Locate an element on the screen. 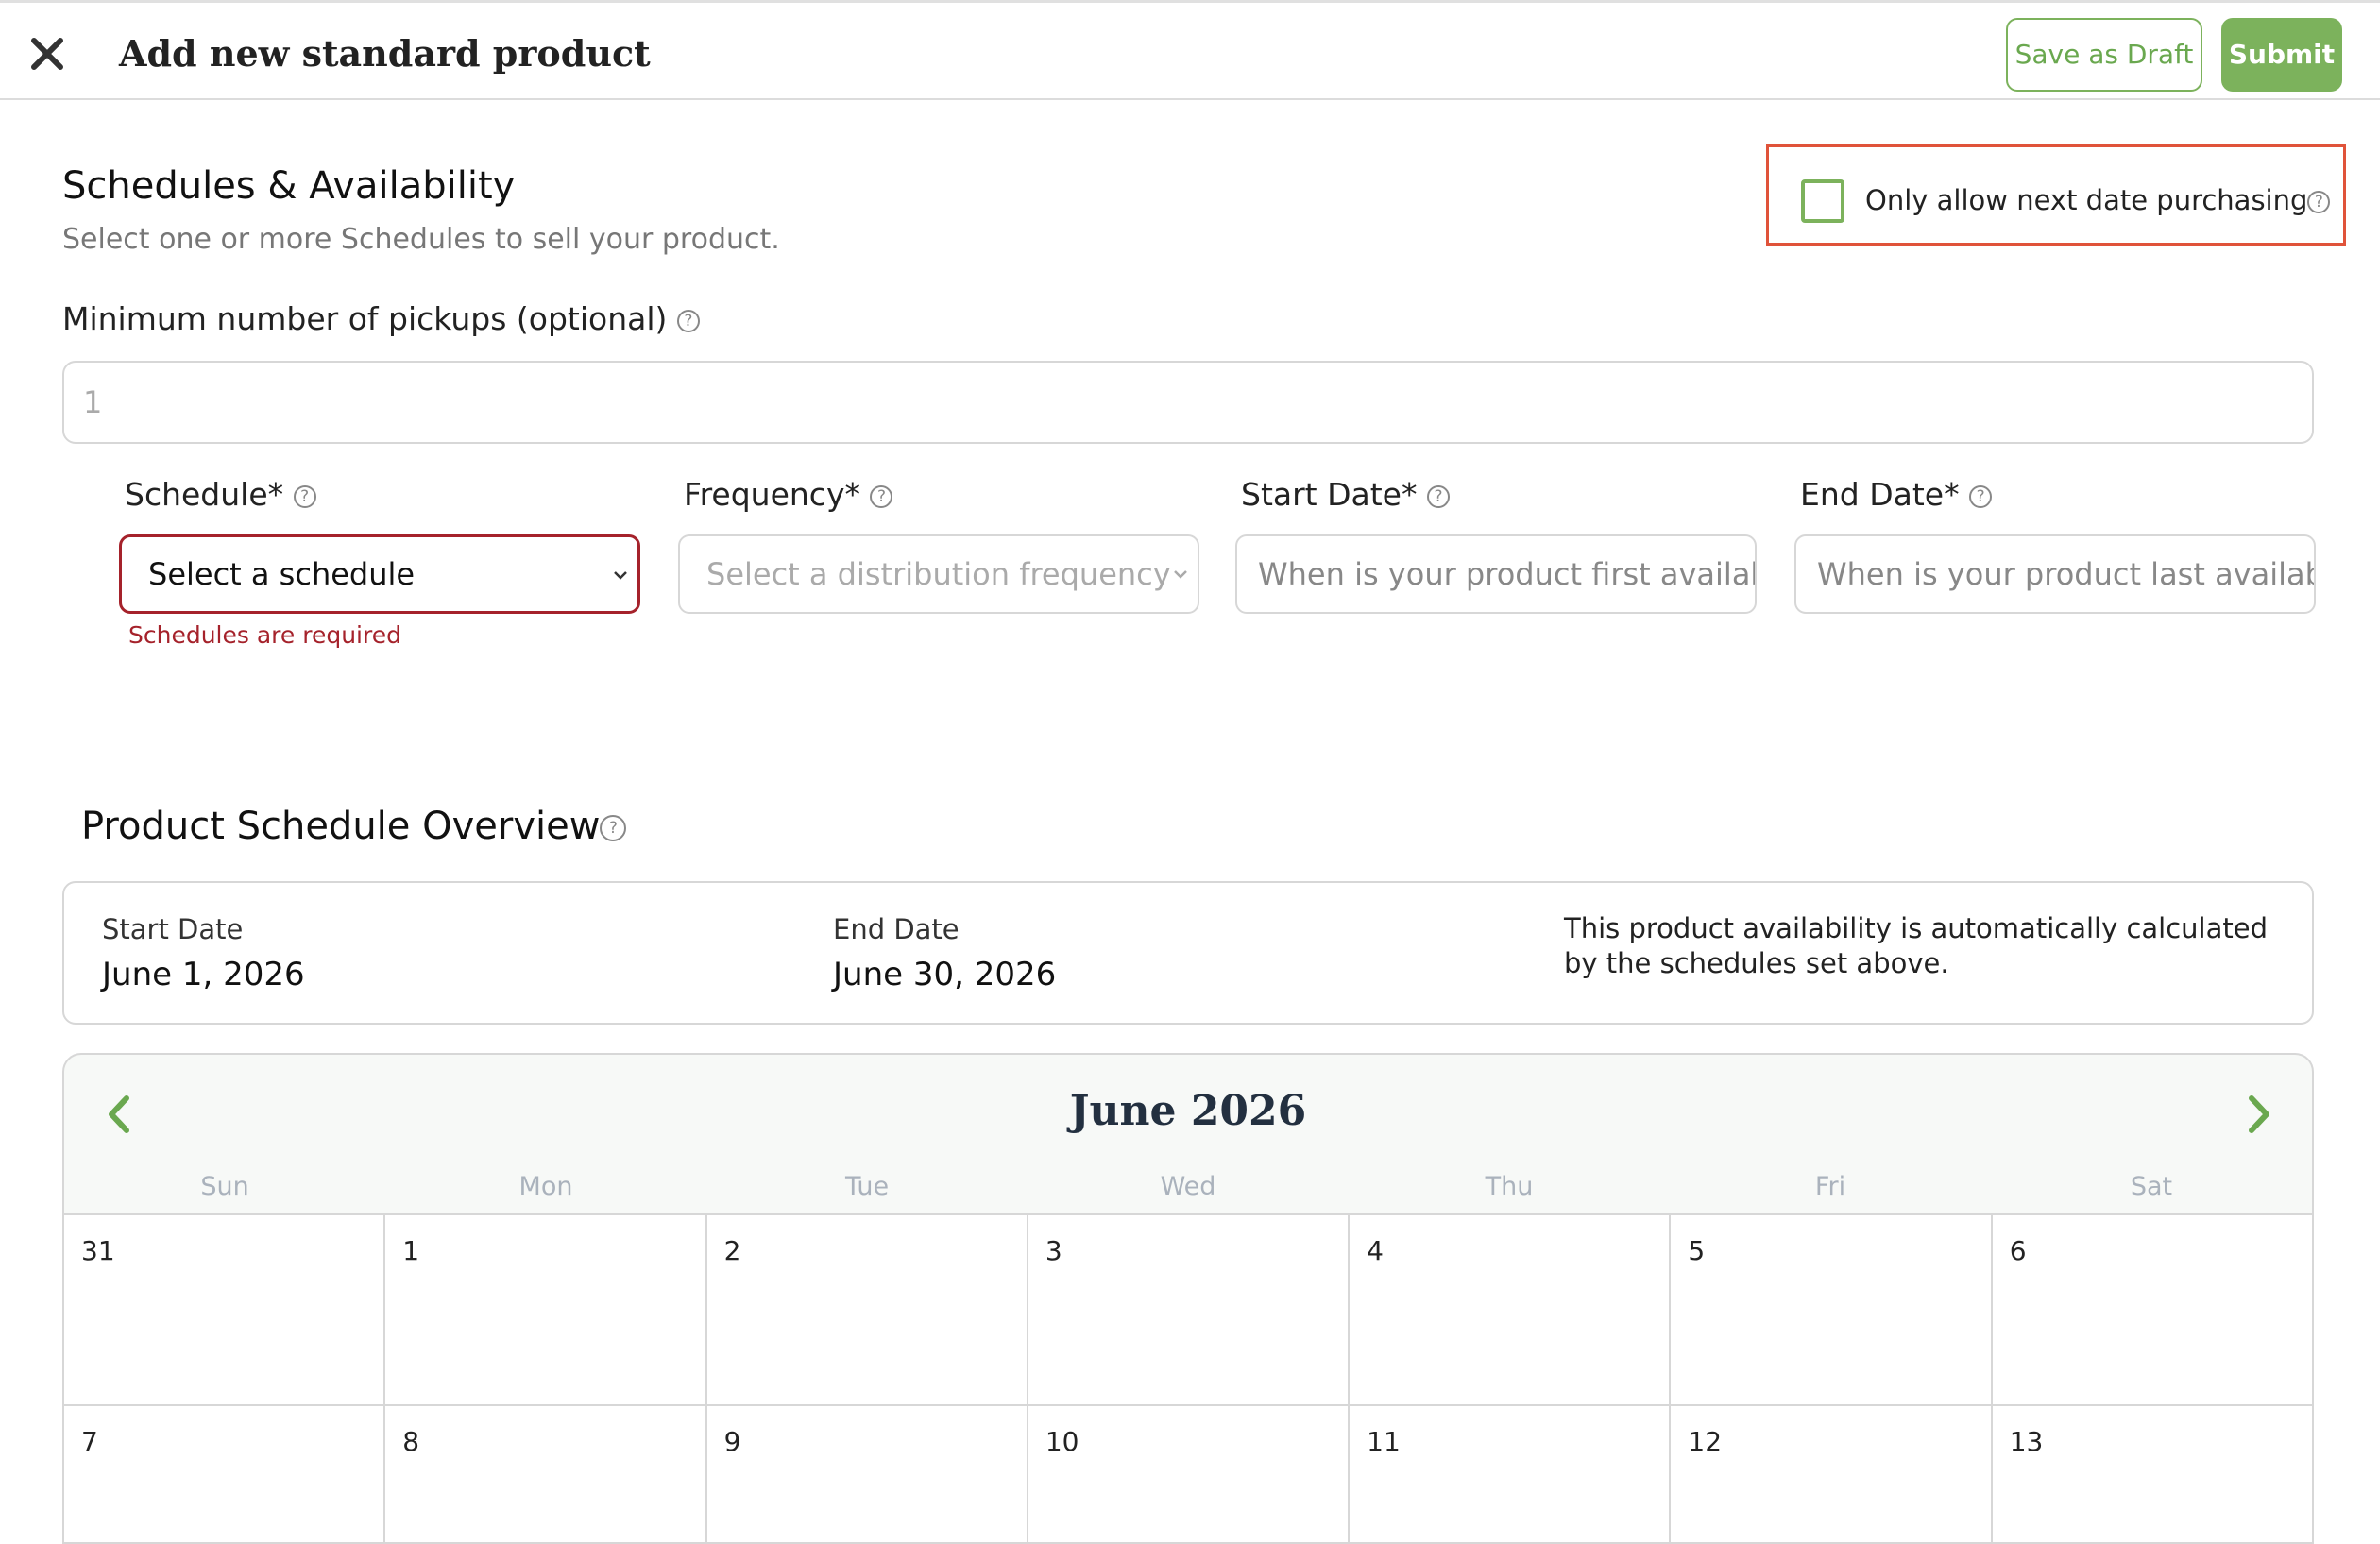 This screenshot has height=1544, width=2380. calendar-day: 6 is located at coordinates (2152, 1309).